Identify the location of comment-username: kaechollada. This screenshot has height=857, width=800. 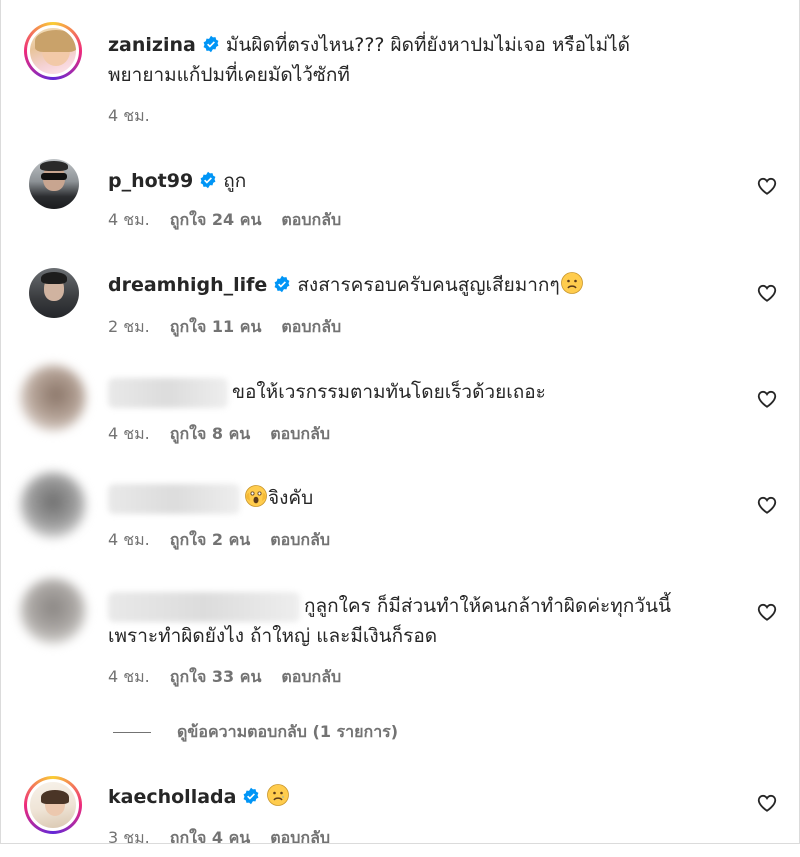
(172, 797).